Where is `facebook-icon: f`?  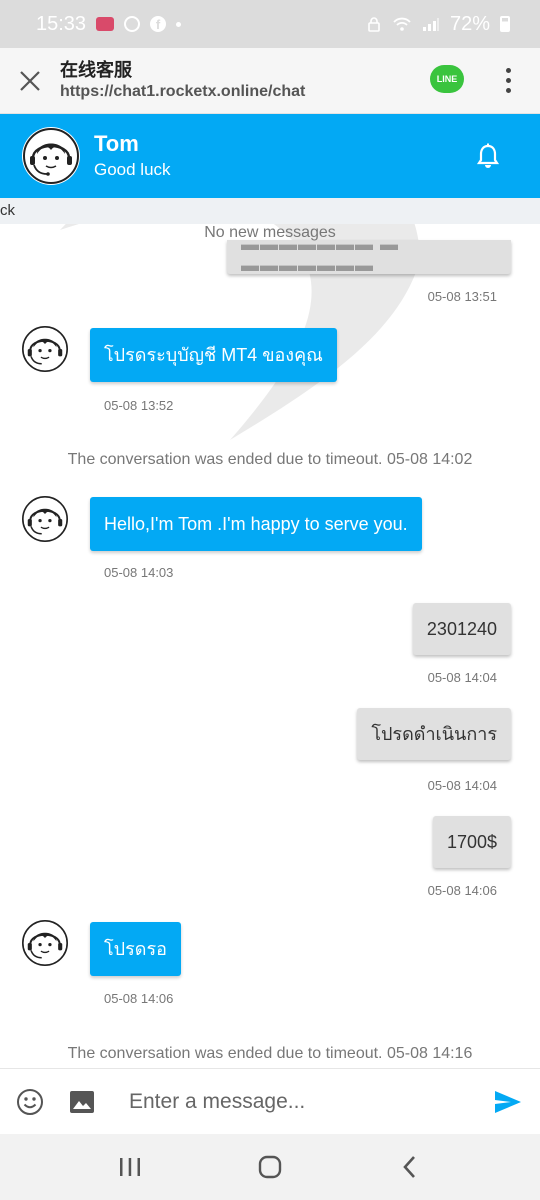 facebook-icon: f is located at coordinates (158, 24).